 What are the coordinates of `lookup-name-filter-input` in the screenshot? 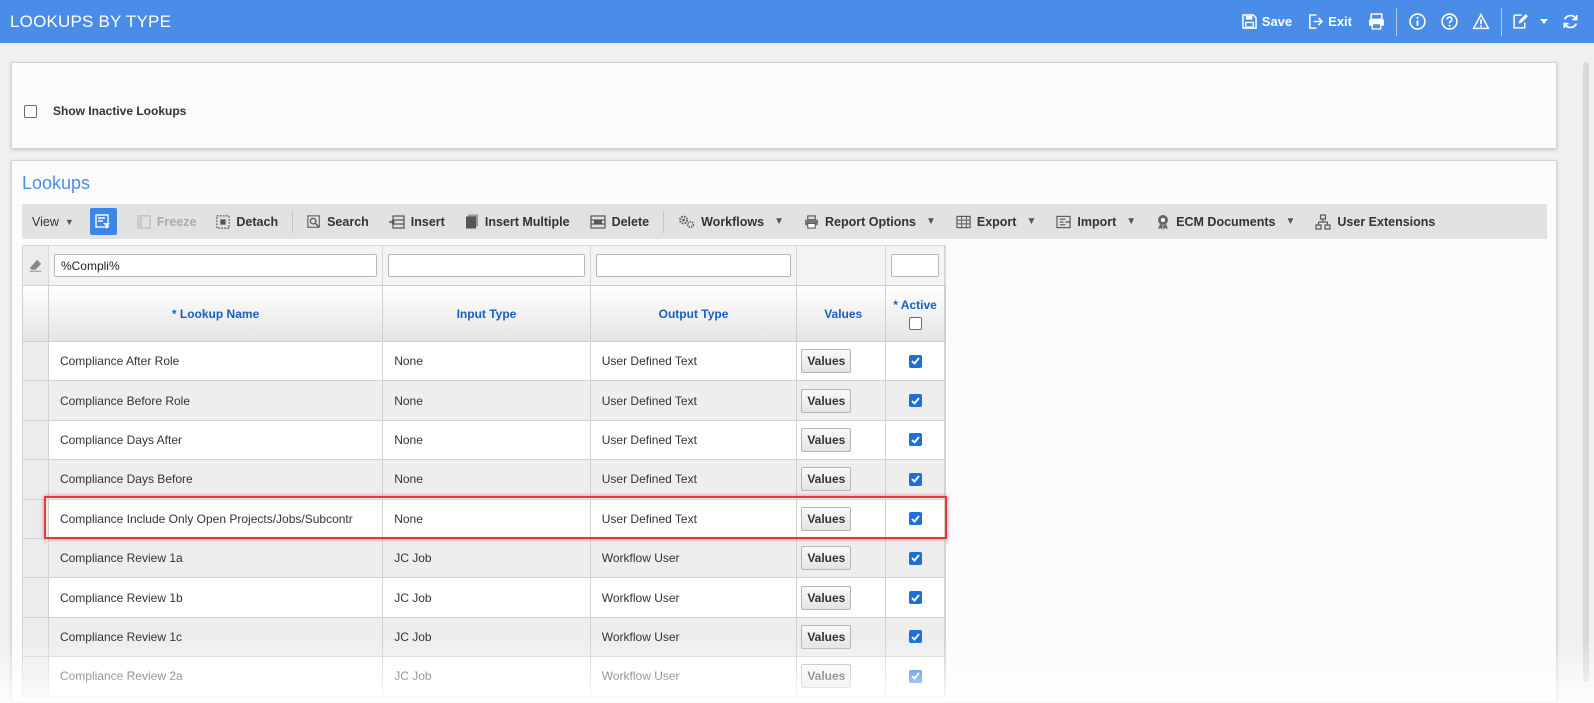 It's located at (215, 265).